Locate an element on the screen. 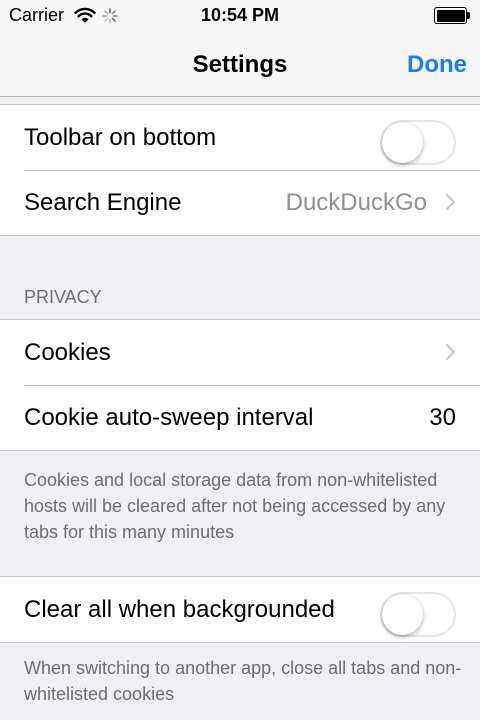  background-settings-group: Clear all when backgrounded is located at coordinates (240, 609).